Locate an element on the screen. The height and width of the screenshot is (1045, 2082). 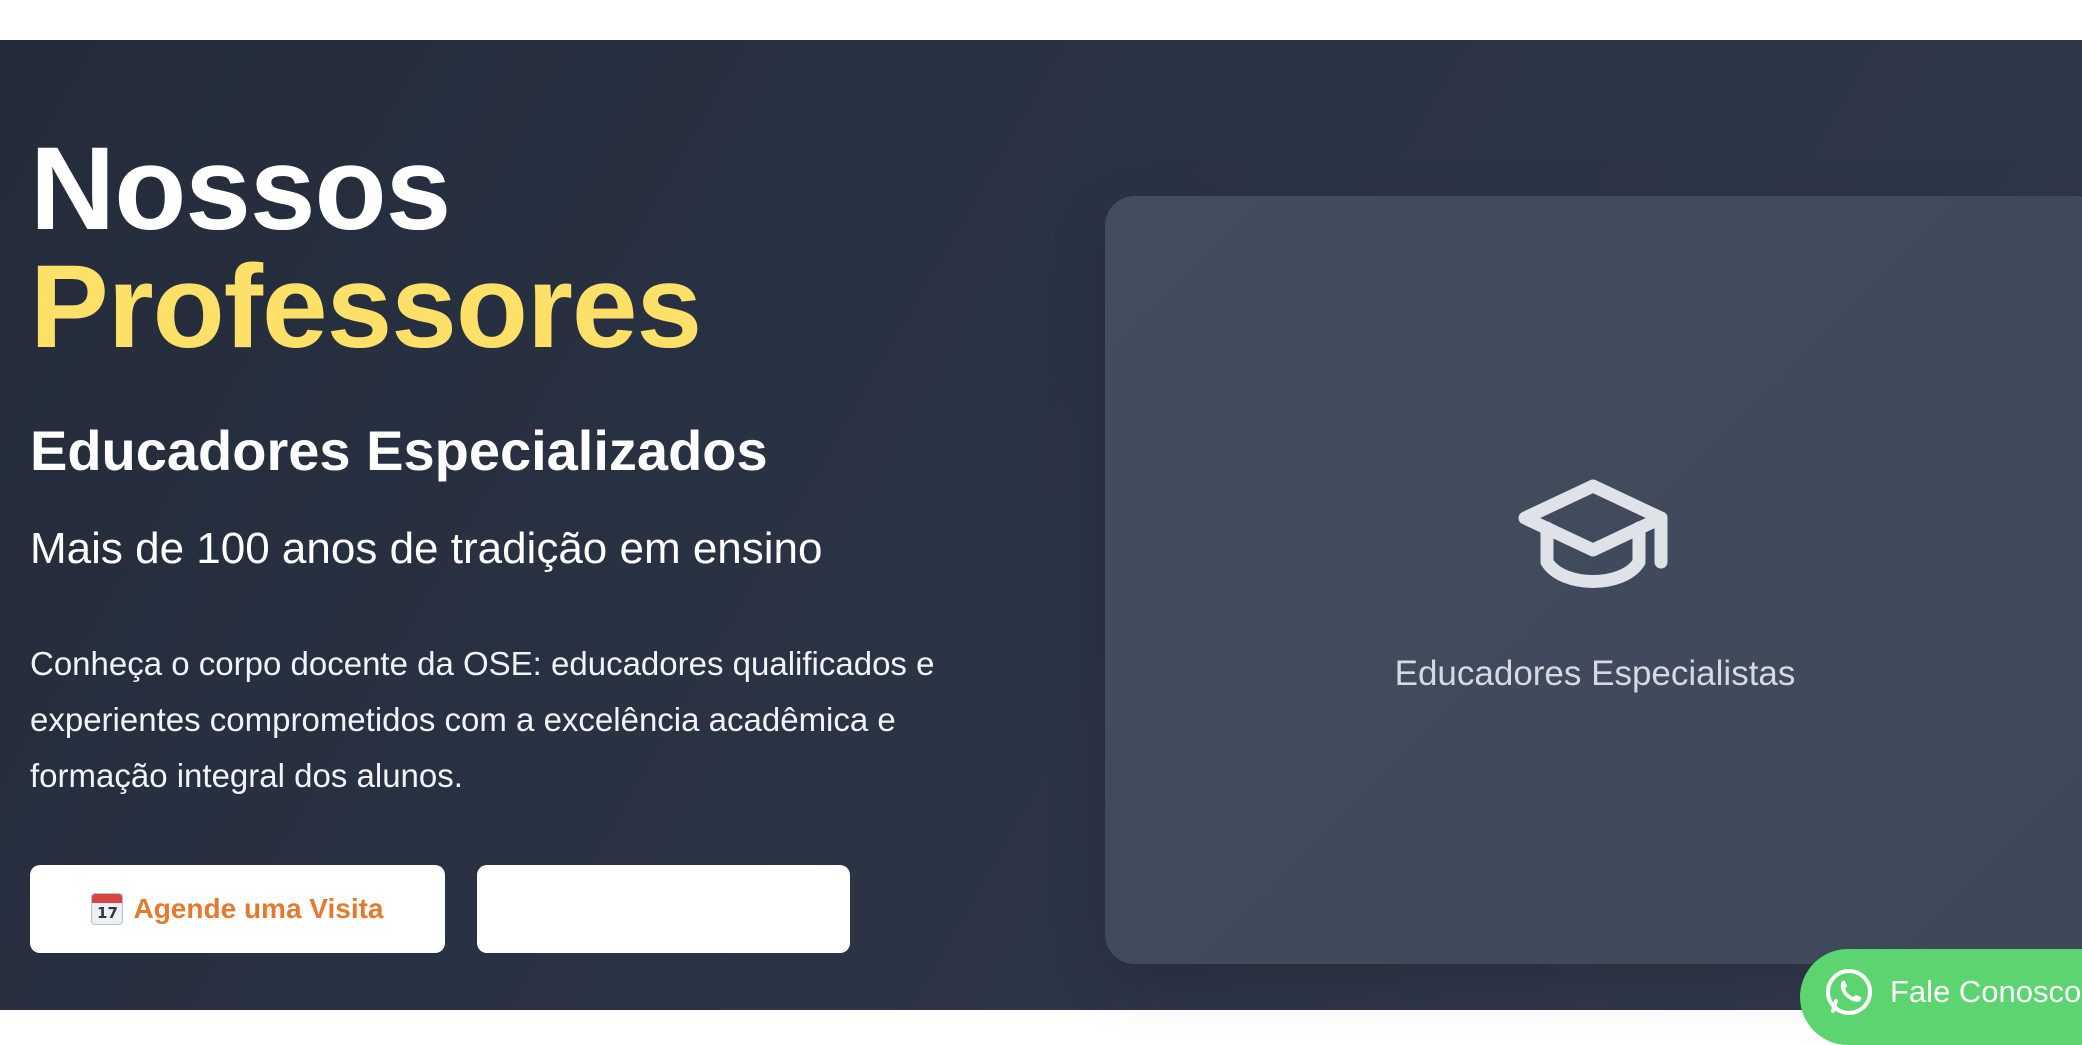
title-line-2: Professores is located at coordinates (366, 307).